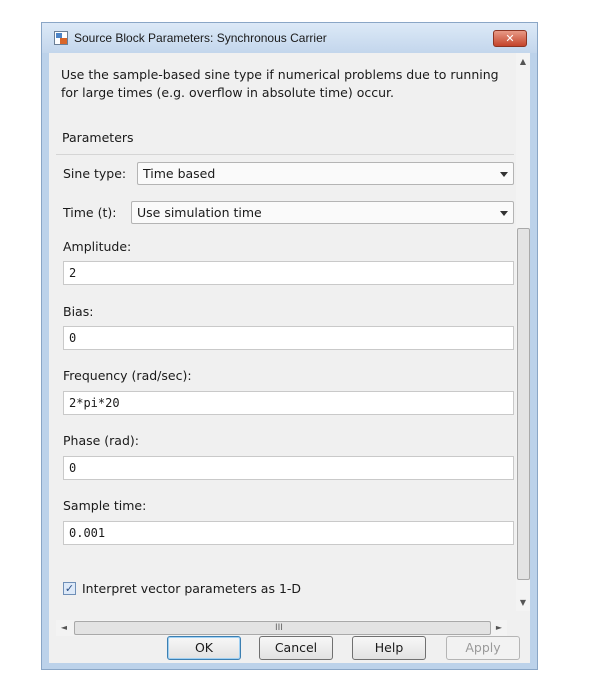 The image size is (595, 700). I want to click on time-label: Time (t):, so click(90, 212).